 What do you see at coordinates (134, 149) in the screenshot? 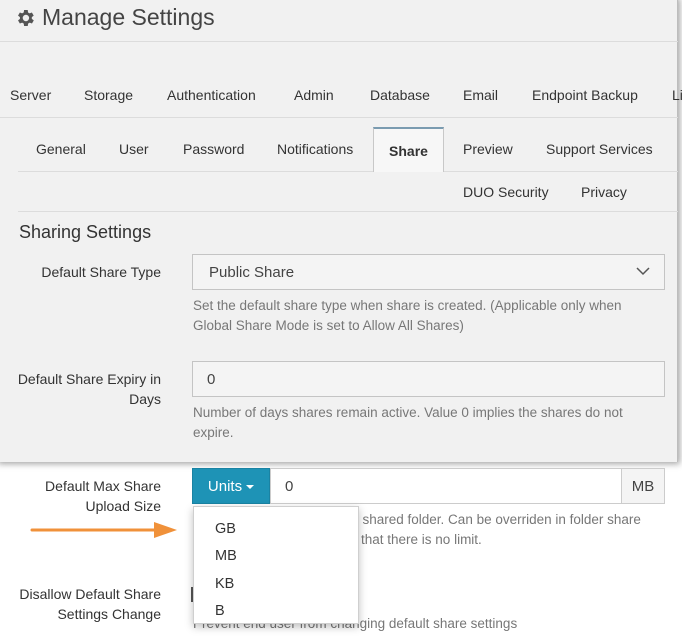
I see `subtab-user: User` at bounding box center [134, 149].